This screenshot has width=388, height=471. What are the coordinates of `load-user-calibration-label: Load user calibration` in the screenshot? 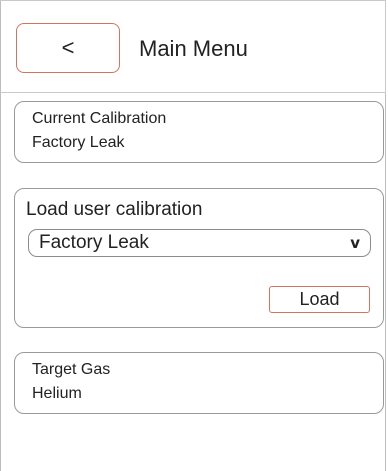 It's located at (114, 209).